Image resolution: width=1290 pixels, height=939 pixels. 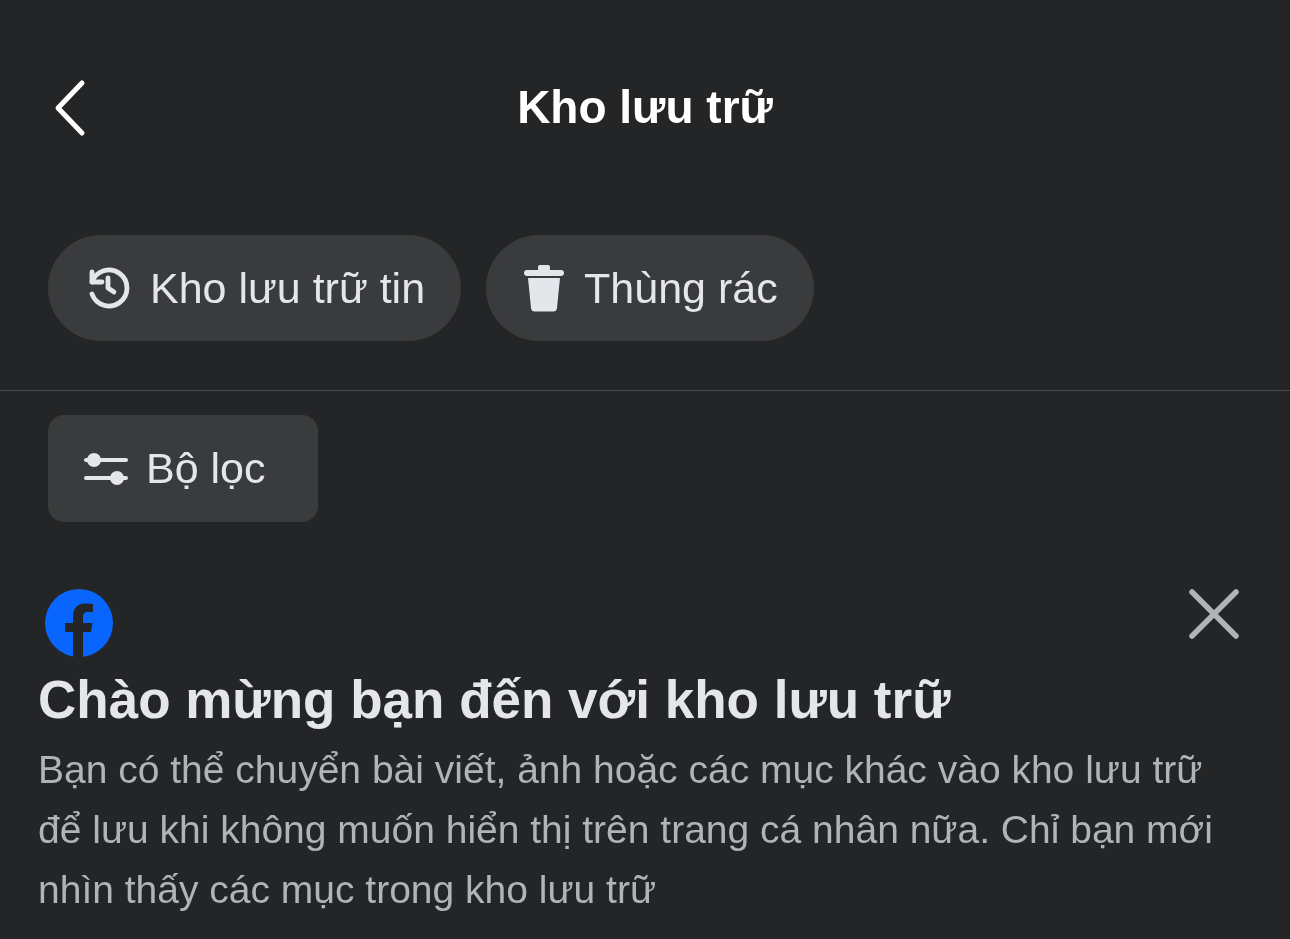 What do you see at coordinates (544, 288) in the screenshot?
I see `trash-icon` at bounding box center [544, 288].